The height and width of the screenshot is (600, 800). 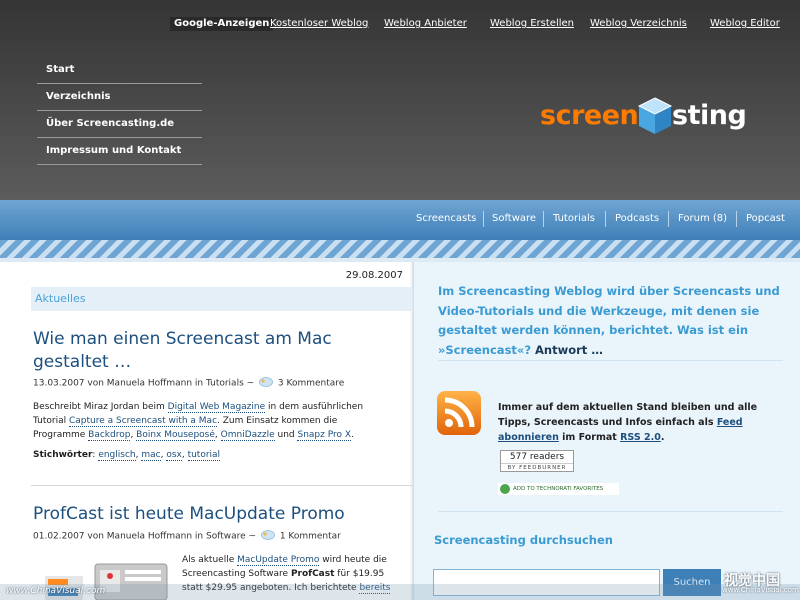 I want to click on tags-label: Stichwörter, so click(x=63, y=455).